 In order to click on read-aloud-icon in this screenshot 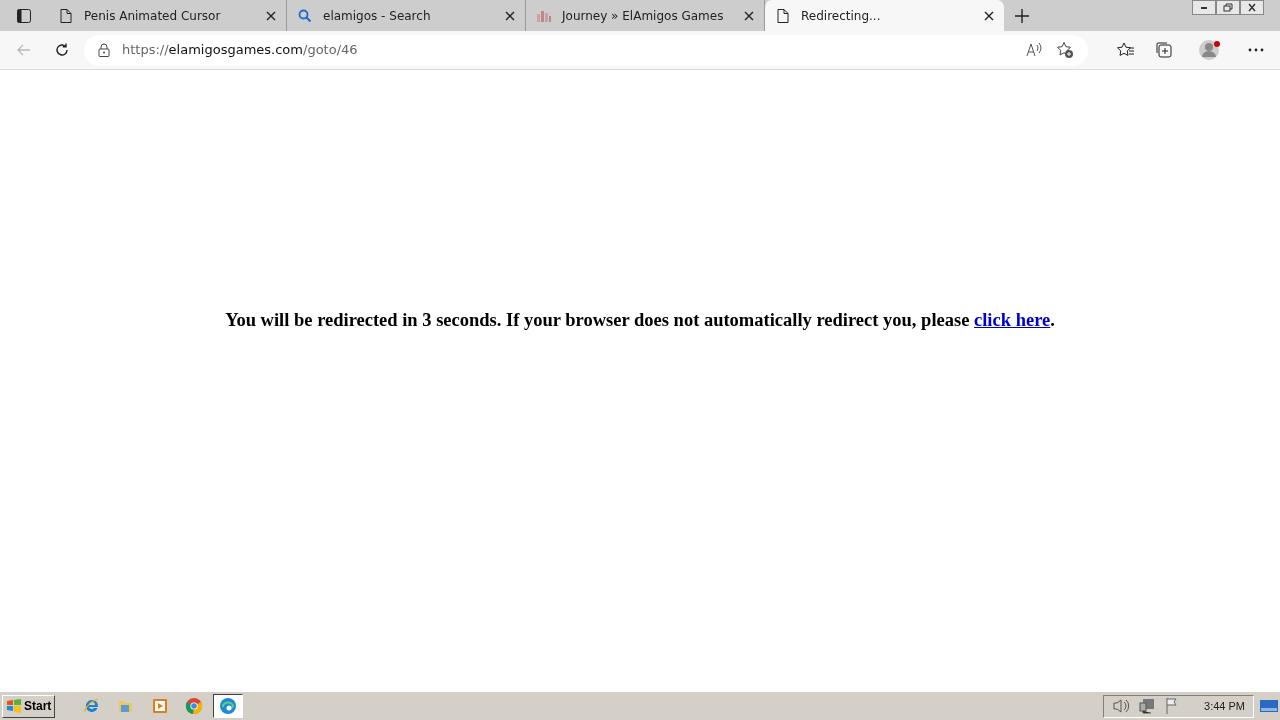, I will do `click(1035, 50)`.